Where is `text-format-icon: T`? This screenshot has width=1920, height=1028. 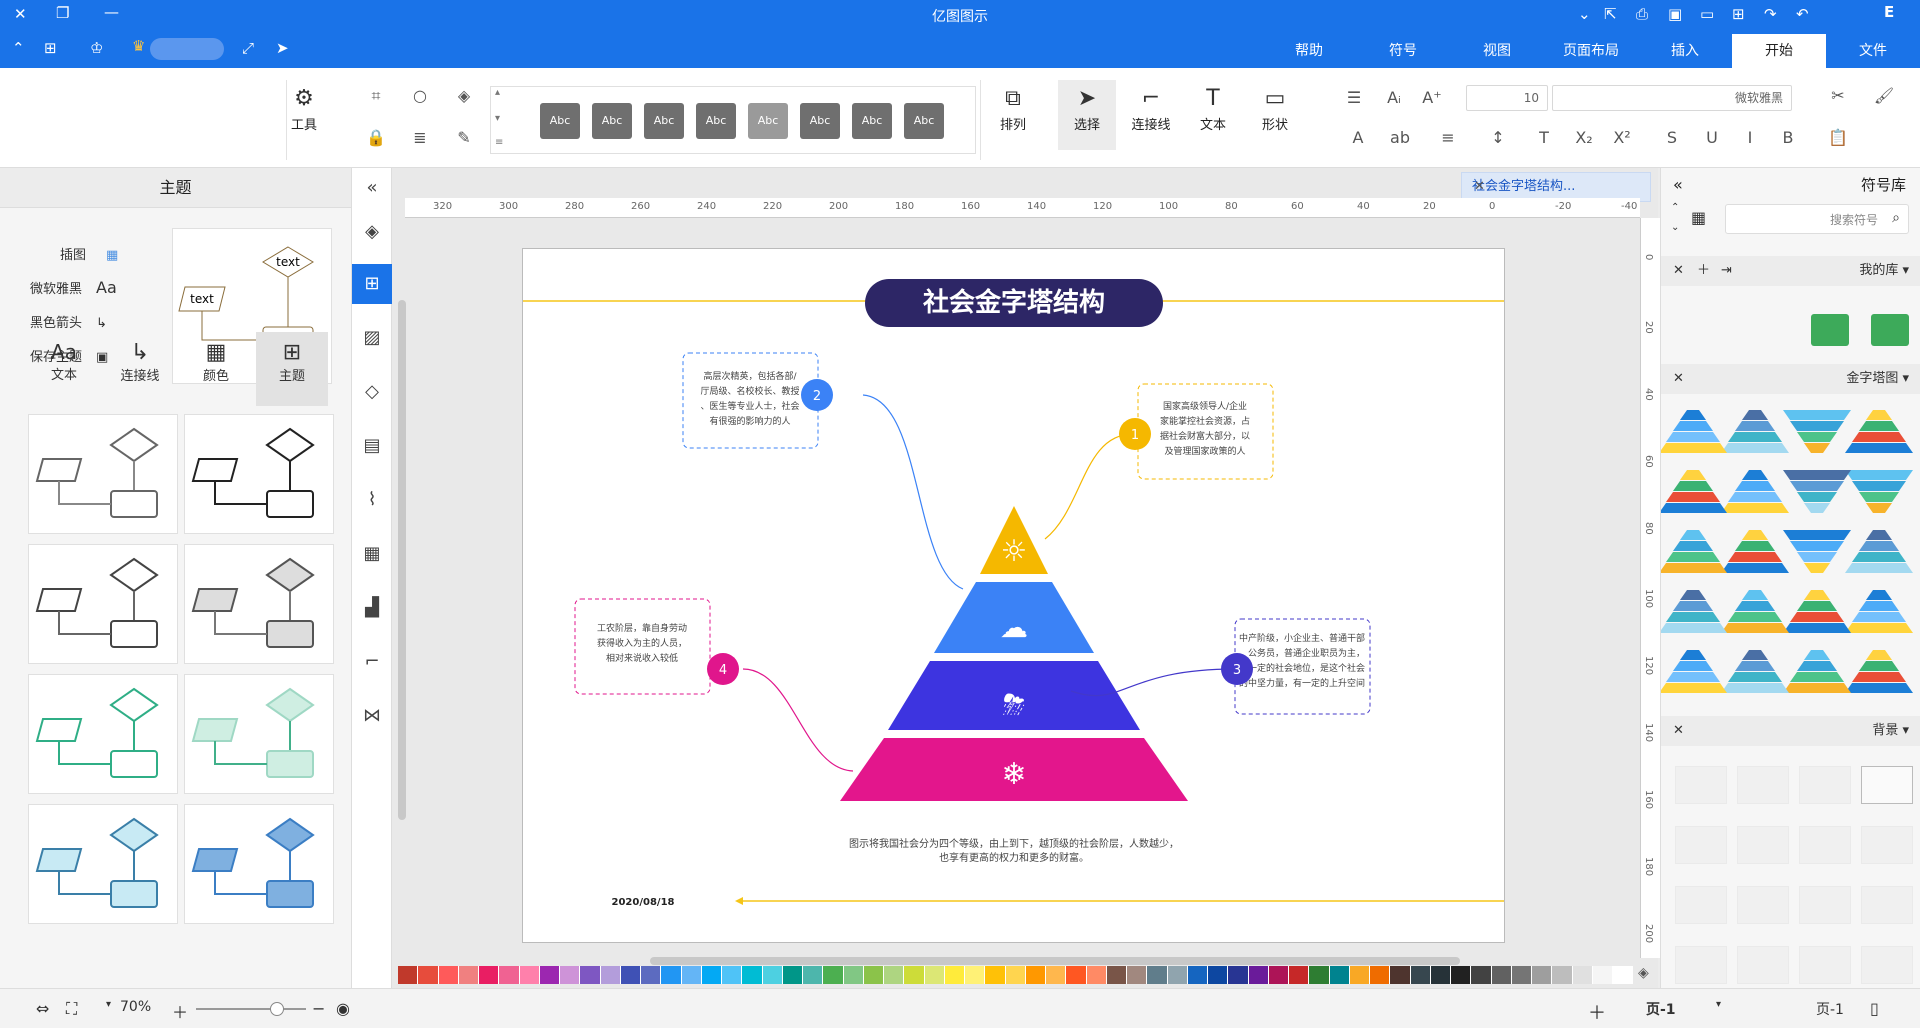
text-format-icon: T is located at coordinates (1544, 137).